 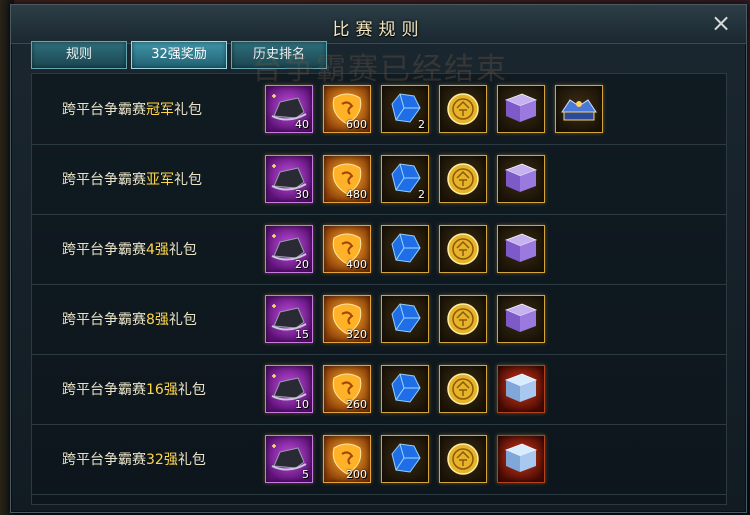 I want to click on reward-label: 跨平台争霸赛亚军礼包, so click(x=132, y=179).